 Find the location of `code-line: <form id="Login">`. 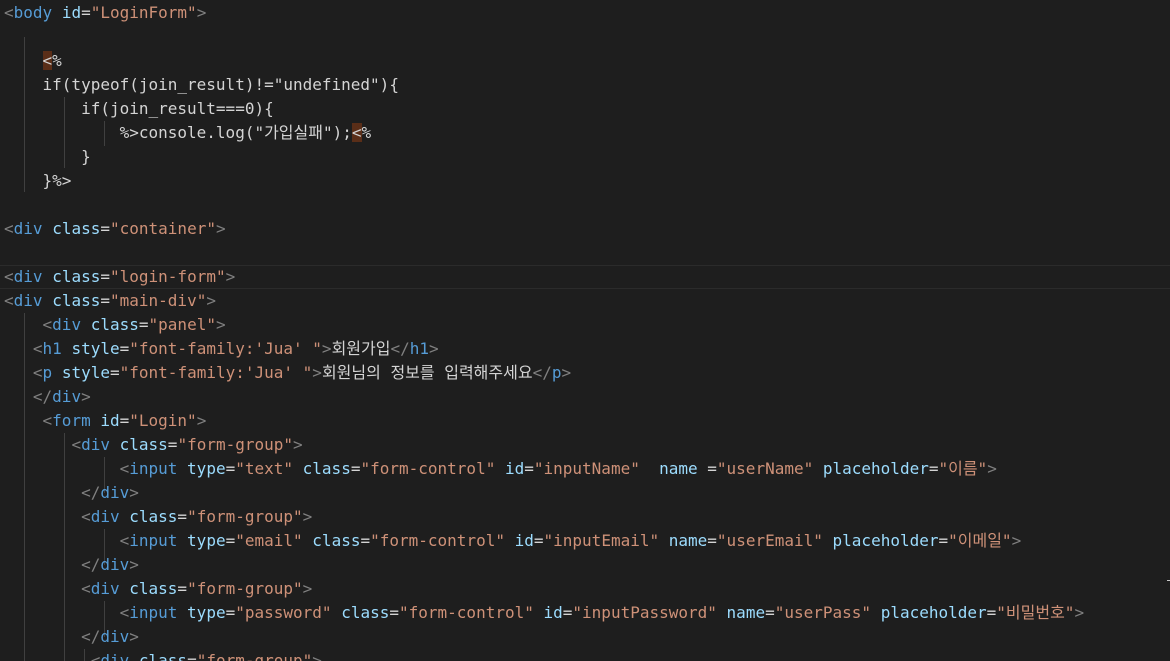

code-line: <form id="Login"> is located at coordinates (105, 421).